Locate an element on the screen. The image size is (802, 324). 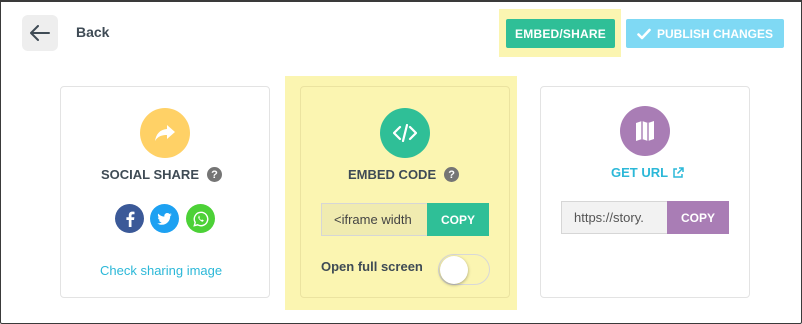
code-icon is located at coordinates (405, 133).